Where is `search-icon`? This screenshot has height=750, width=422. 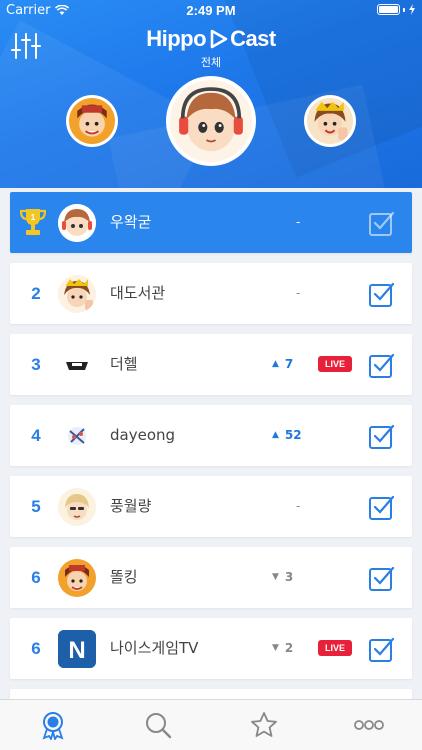
search-icon is located at coordinates (159, 726).